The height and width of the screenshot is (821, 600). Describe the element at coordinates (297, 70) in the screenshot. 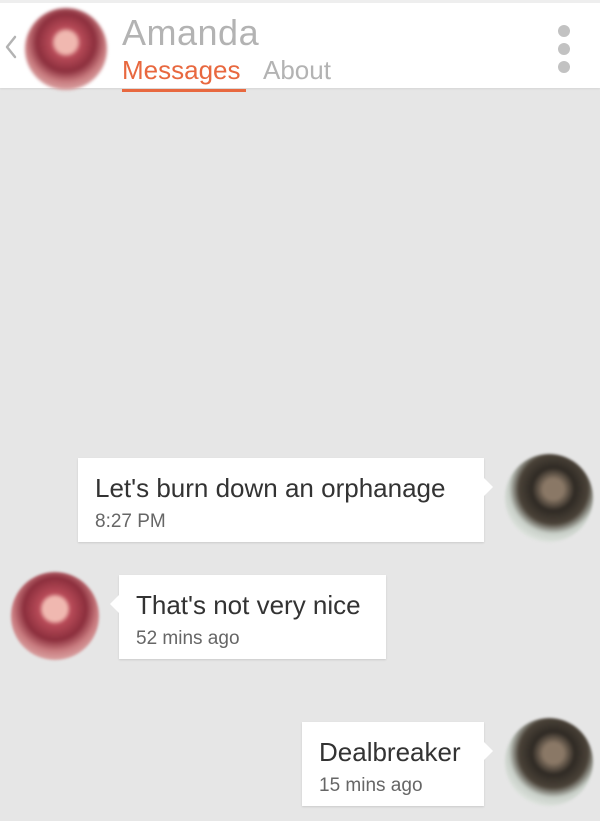

I see `tab-about: About` at that location.